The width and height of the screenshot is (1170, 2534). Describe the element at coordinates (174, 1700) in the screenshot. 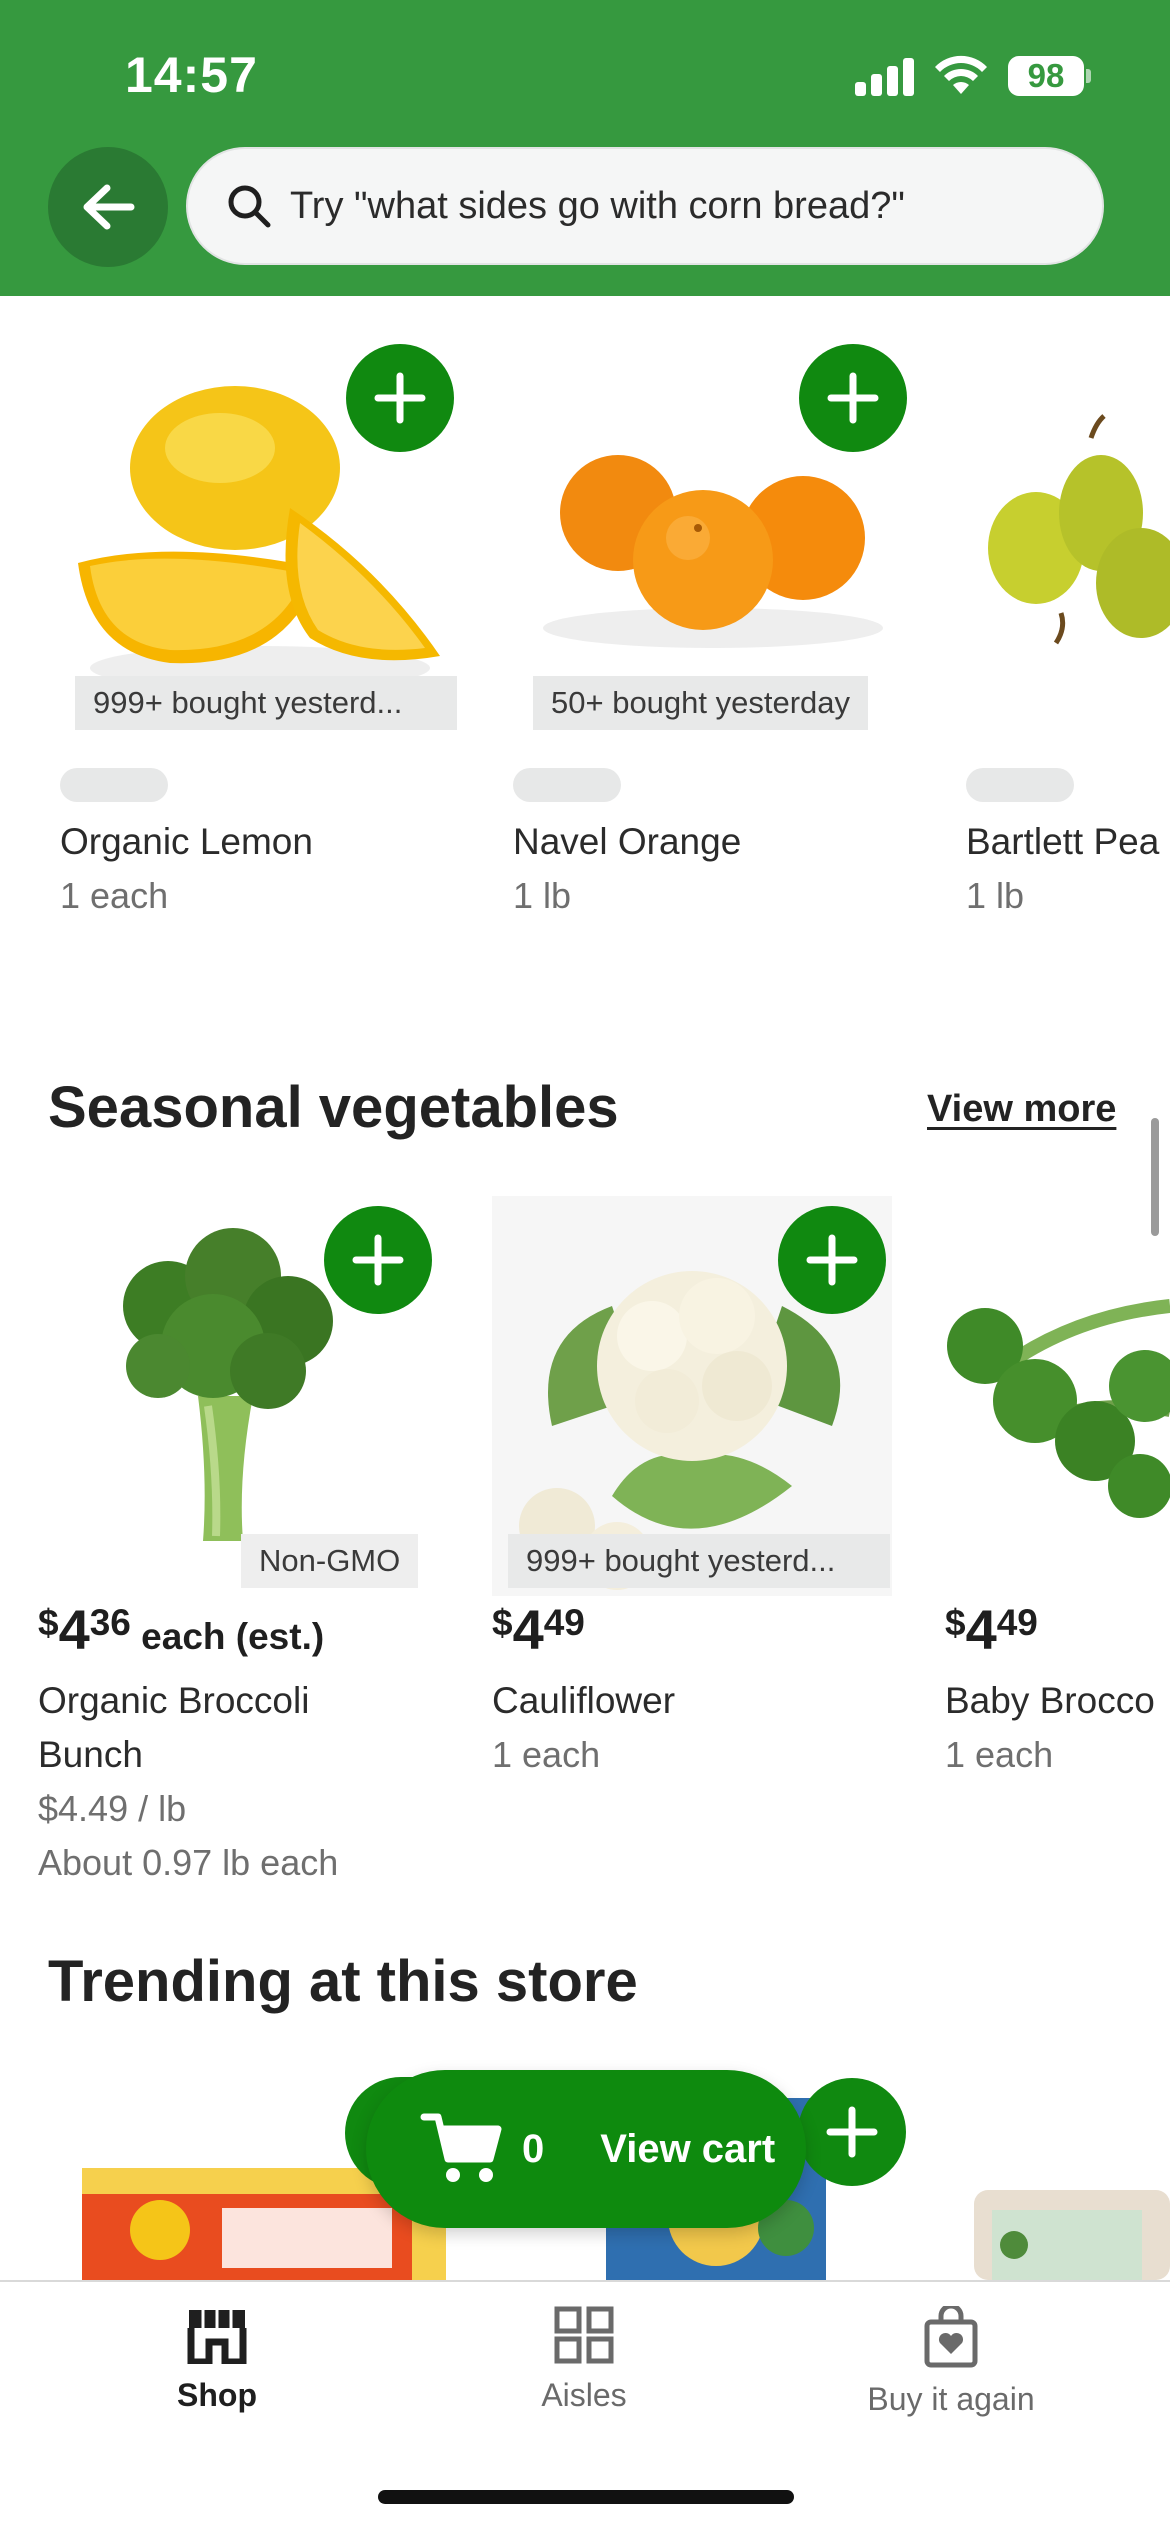

I see `product-name-line1: Organic Broccoli` at that location.